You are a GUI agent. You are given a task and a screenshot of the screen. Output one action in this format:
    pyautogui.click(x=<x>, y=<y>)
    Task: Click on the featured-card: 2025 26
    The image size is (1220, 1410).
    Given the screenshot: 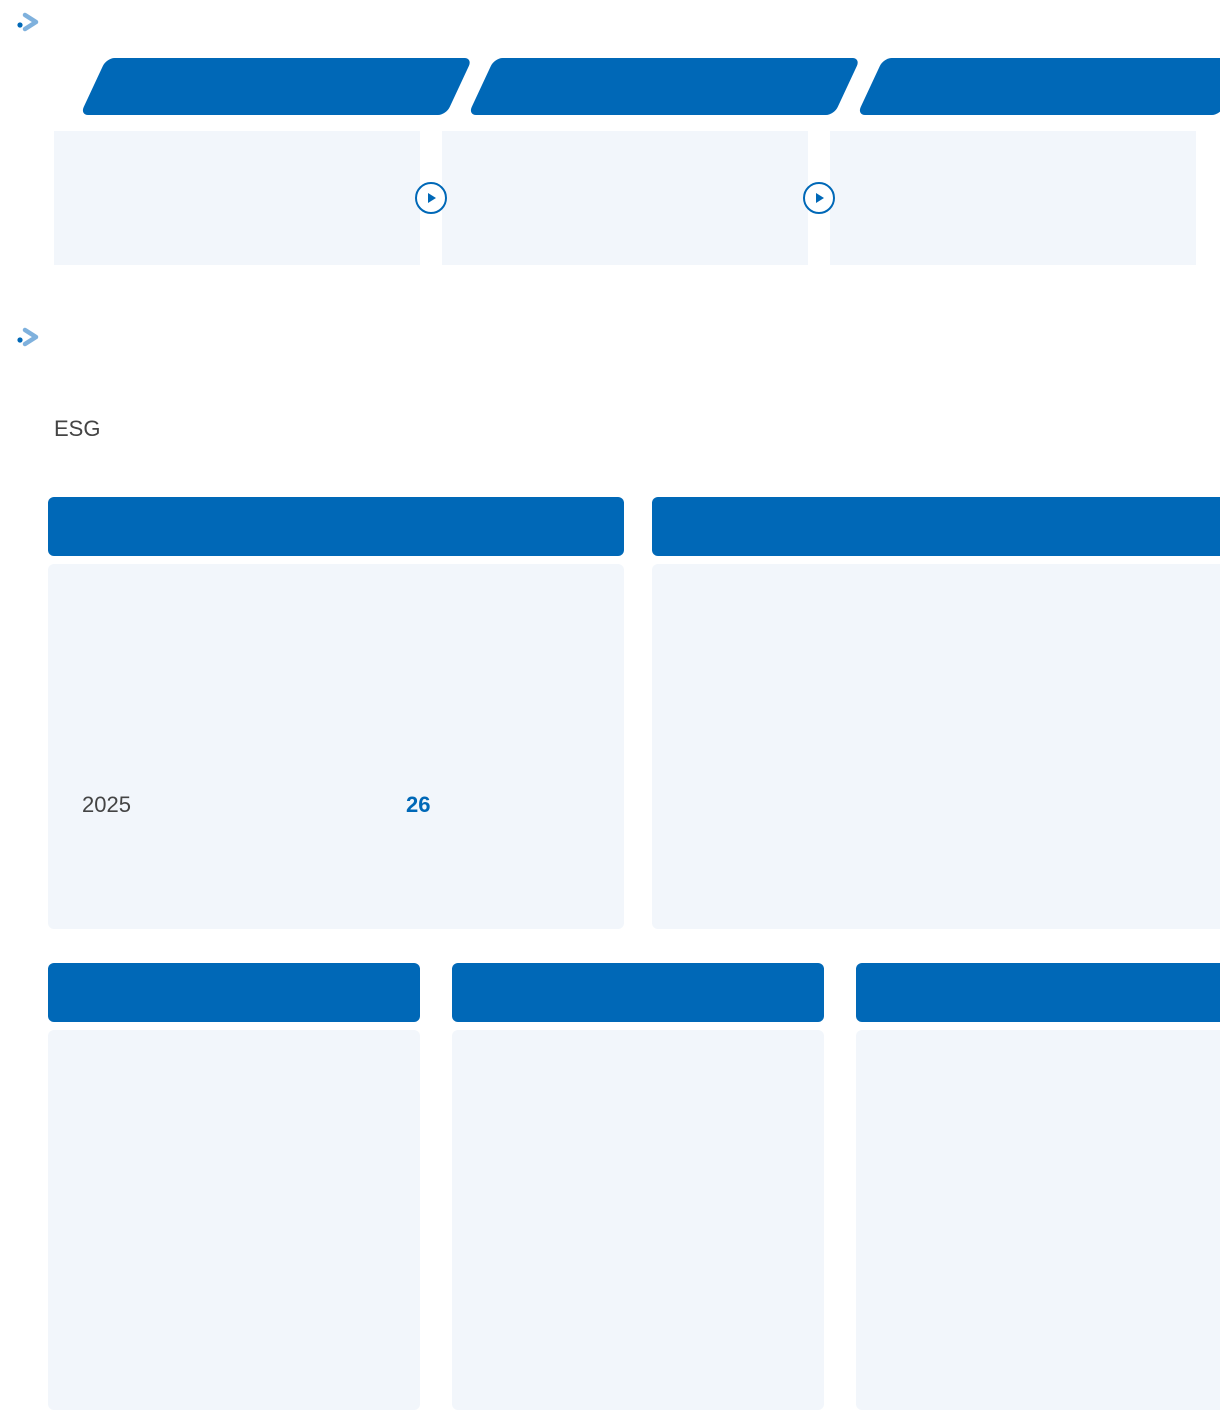 What is the action you would take?
    pyautogui.click(x=336, y=746)
    